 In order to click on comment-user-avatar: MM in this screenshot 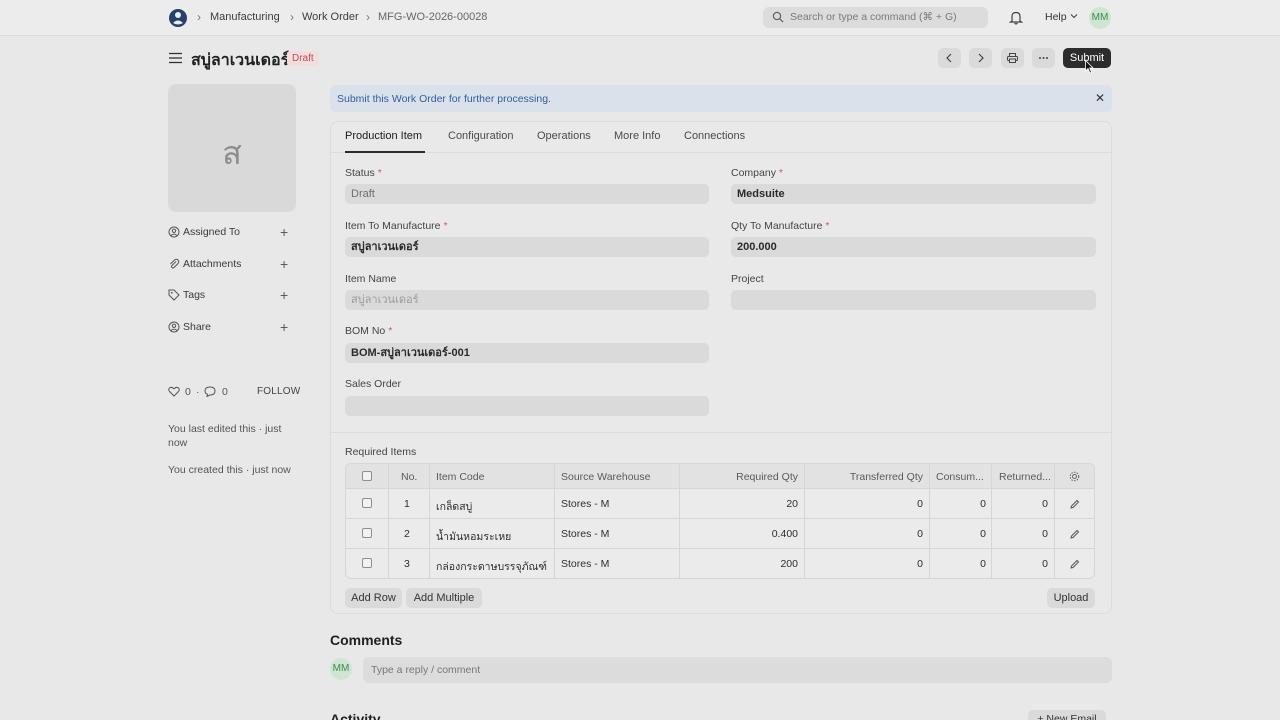, I will do `click(341, 669)`.